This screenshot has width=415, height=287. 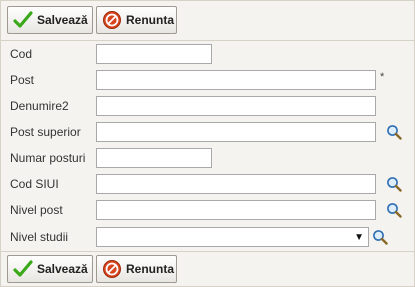 I want to click on field-row-nivel-post: Nivel post, so click(x=207, y=210).